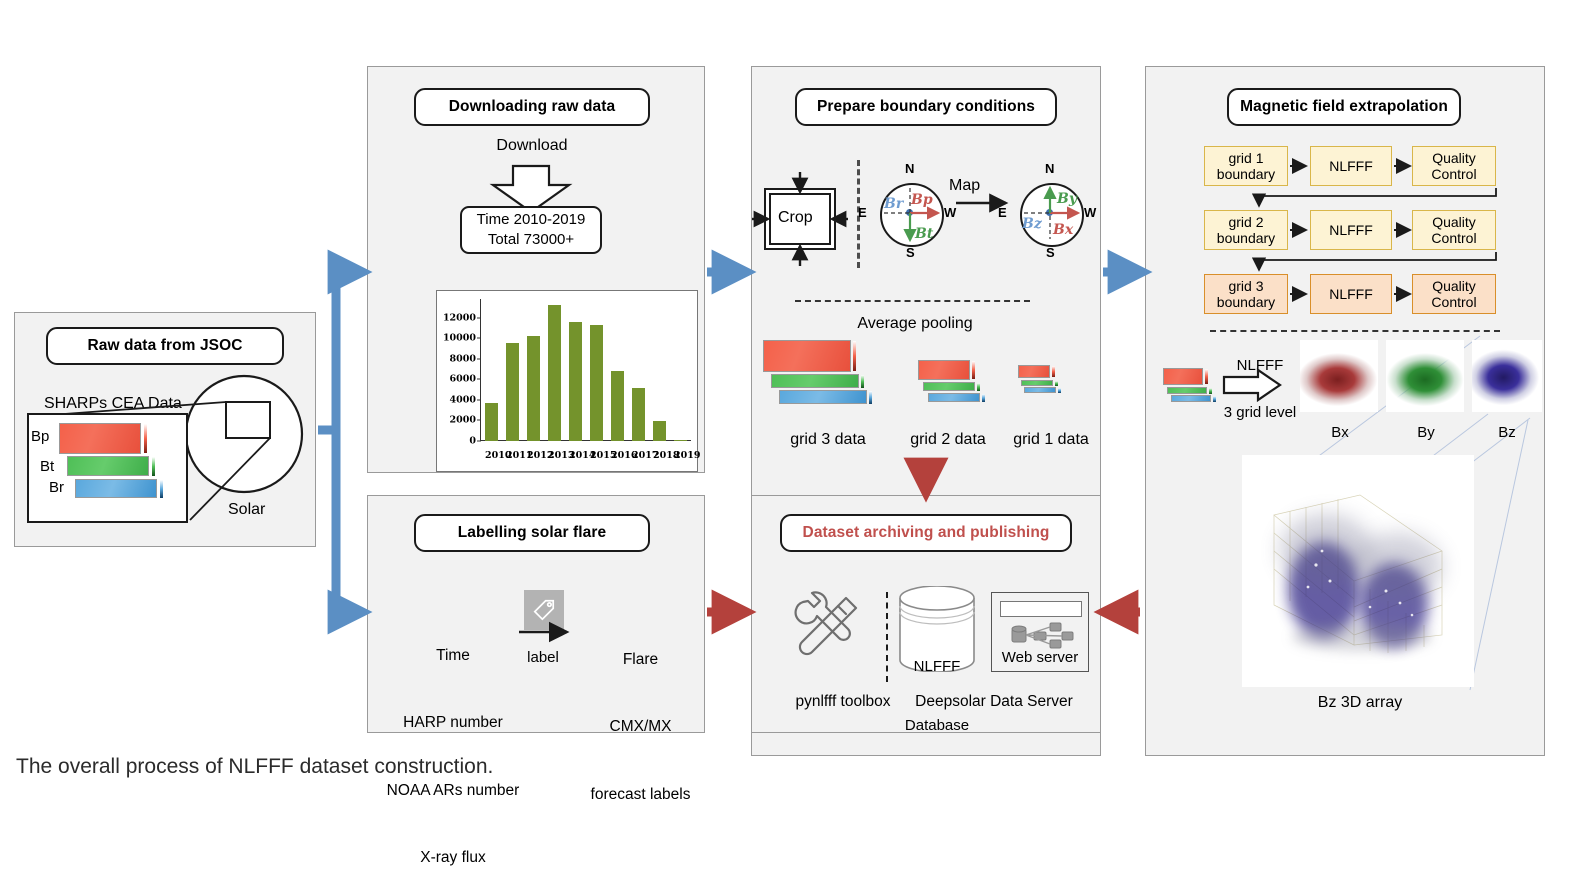  What do you see at coordinates (1002, 212) in the screenshot?
I see `compass-mapped-east: E` at bounding box center [1002, 212].